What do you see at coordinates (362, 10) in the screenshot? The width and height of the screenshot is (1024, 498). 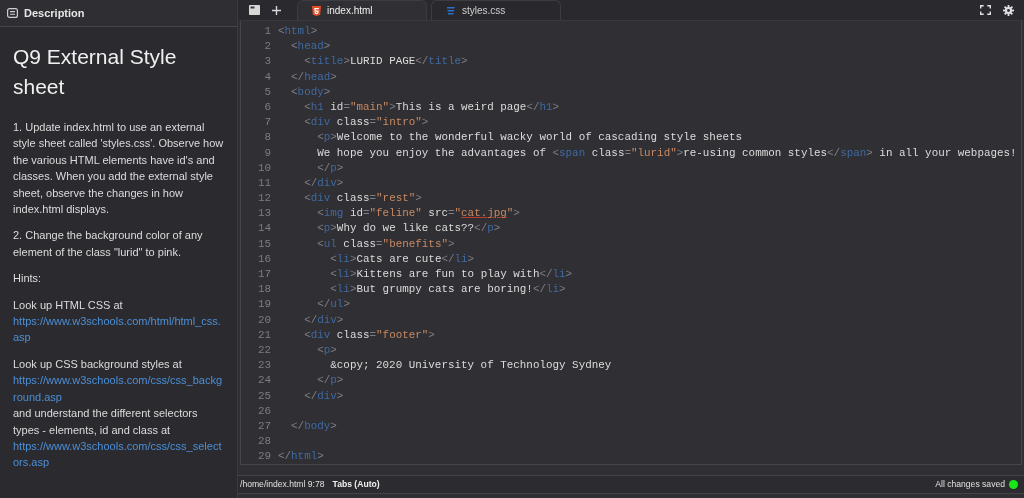 I see `file-tab: index.html` at bounding box center [362, 10].